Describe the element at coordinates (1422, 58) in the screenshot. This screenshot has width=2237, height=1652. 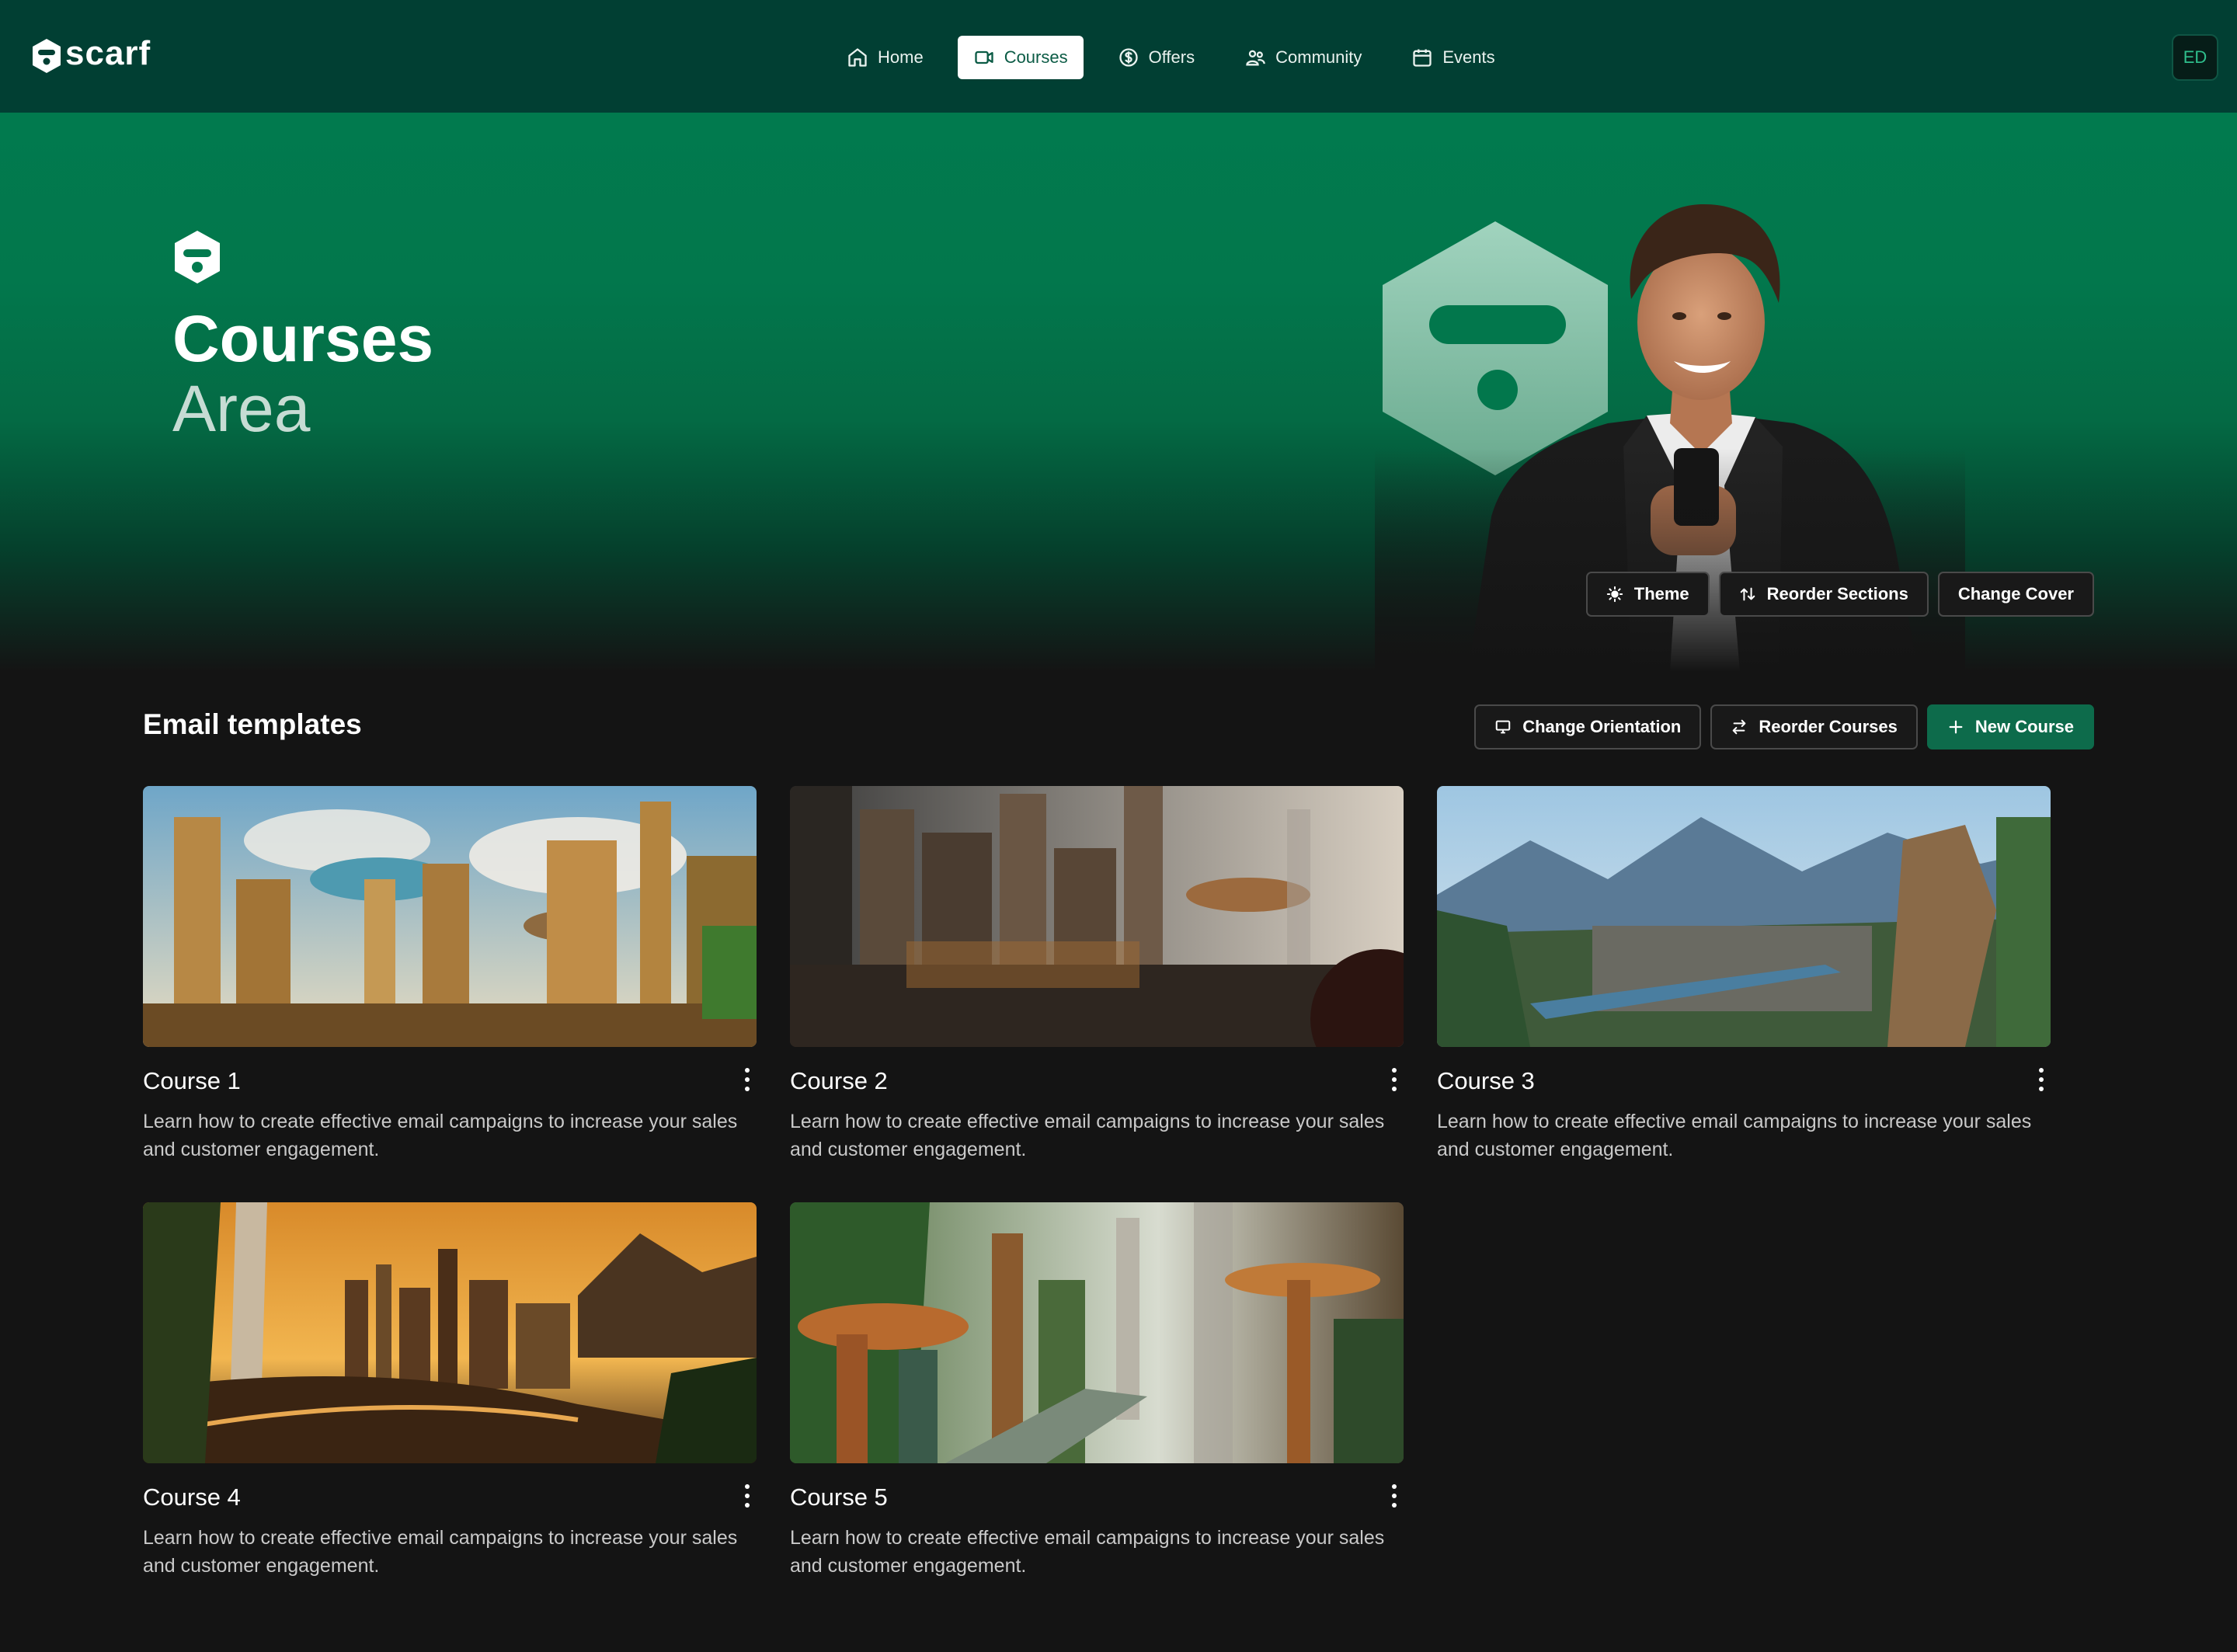
I see `calendar-icon` at that location.